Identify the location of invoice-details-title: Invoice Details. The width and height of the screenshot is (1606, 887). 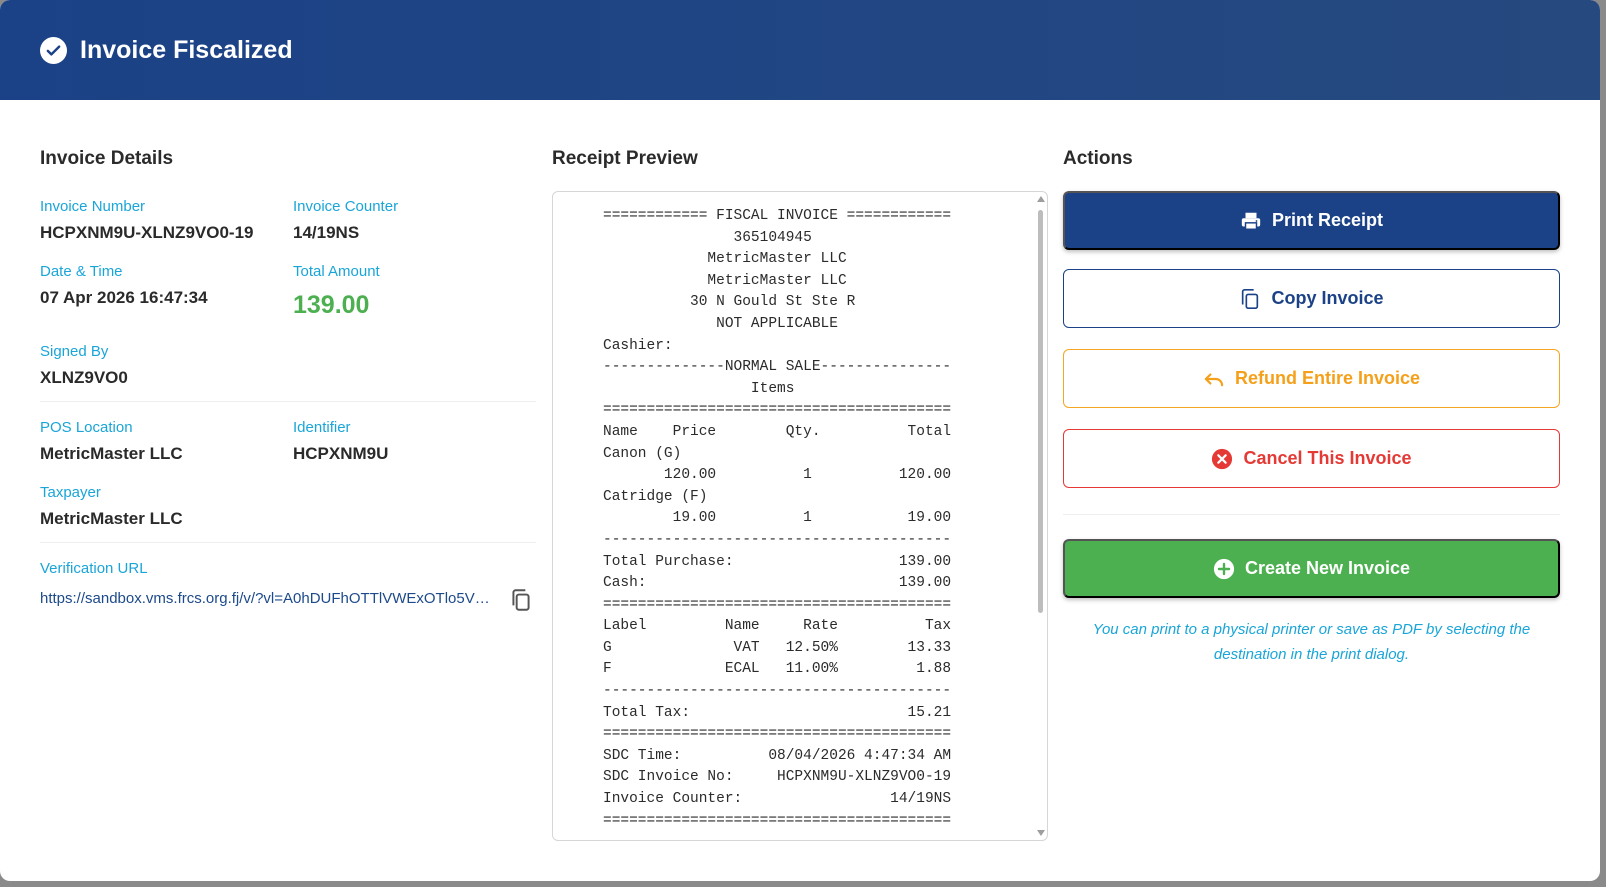
(107, 158).